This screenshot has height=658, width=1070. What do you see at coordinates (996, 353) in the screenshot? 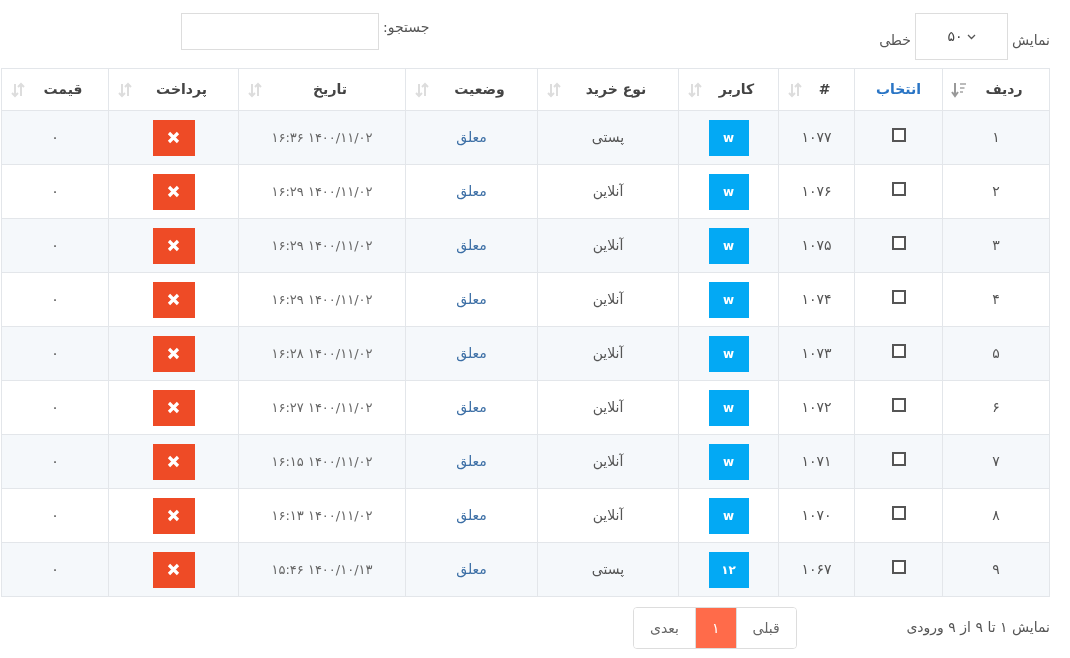
I see `table-cell: ۵` at bounding box center [996, 353].